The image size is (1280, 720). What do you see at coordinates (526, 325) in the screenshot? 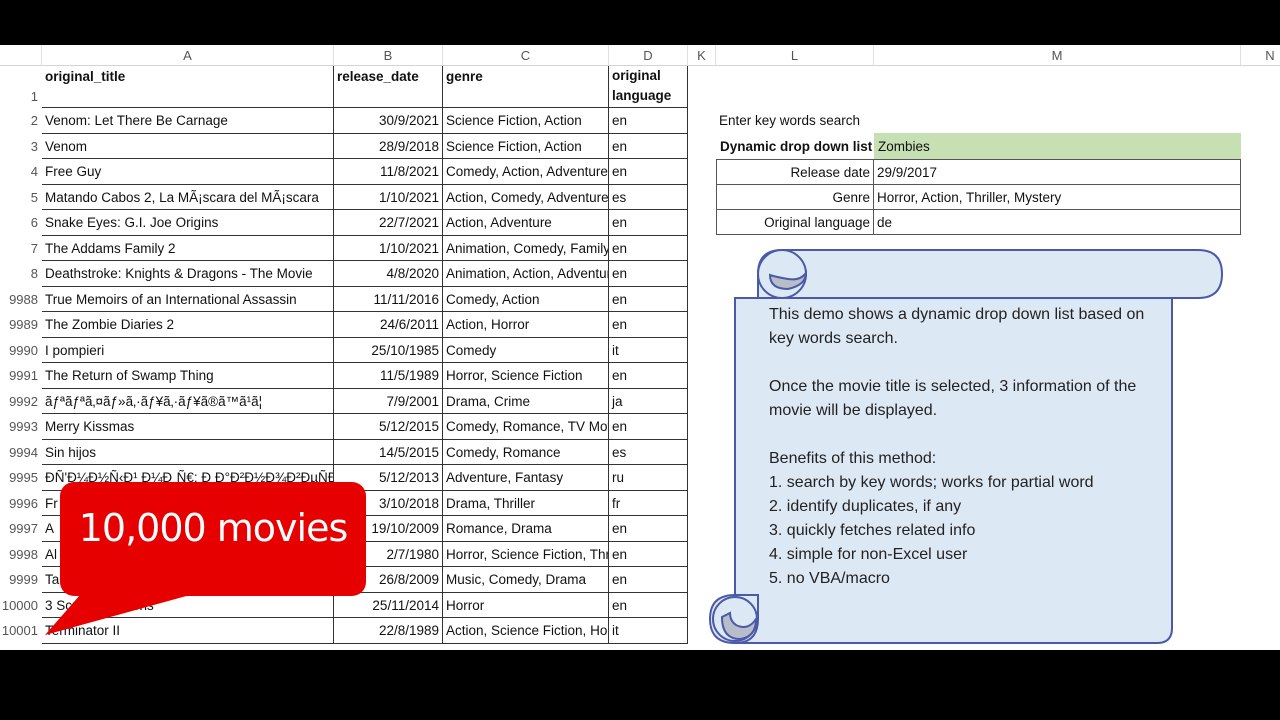
I see `cell-genre: Action, Horror` at bounding box center [526, 325].